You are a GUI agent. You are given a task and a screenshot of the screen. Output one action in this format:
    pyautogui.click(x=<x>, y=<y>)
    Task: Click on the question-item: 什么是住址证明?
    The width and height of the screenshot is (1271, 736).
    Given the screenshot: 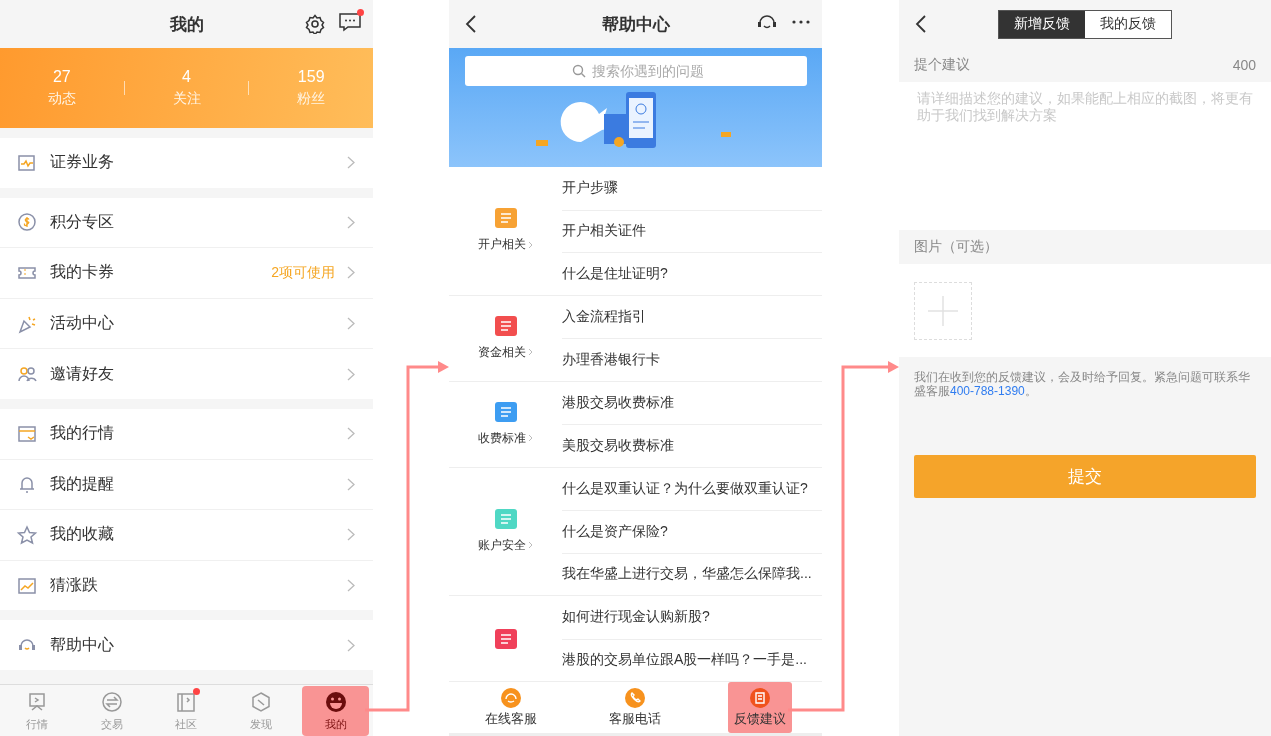 What is the action you would take?
    pyautogui.click(x=692, y=273)
    